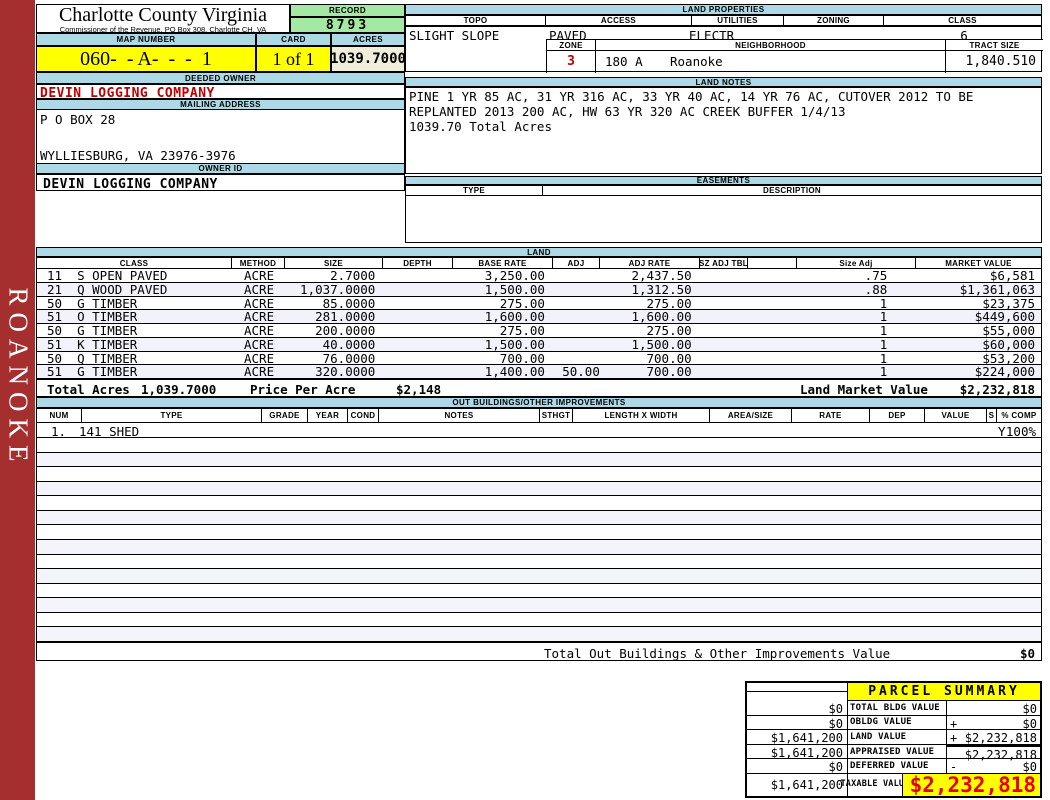 Image resolution: width=1050 pixels, height=800 pixels. Describe the element at coordinates (874, 784) in the screenshot. I see `label-taxable: TAXABLE VALUE` at that location.